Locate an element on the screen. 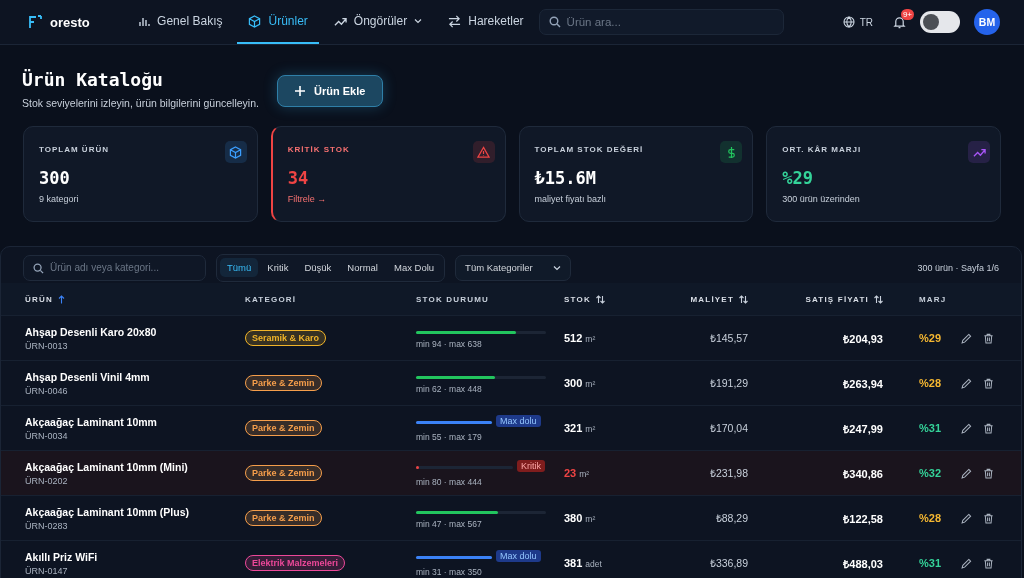  bell-icon is located at coordinates (899, 22).